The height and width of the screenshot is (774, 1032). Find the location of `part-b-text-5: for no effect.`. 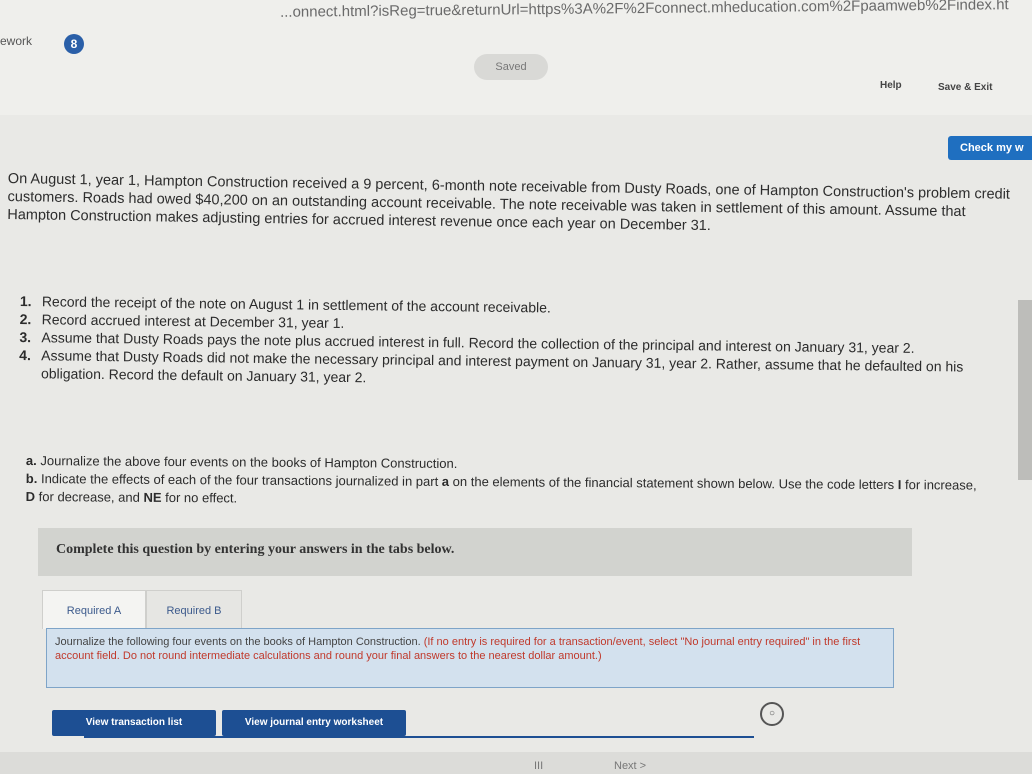

part-b-text-5: for no effect. is located at coordinates (199, 497).